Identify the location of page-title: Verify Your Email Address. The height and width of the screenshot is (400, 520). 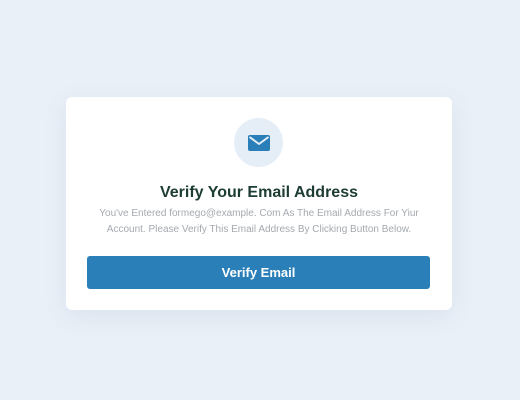
(258, 192).